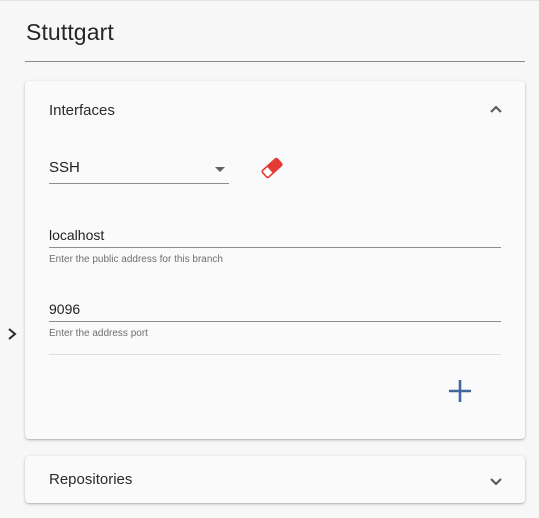  I want to click on repositories-panel: Repositories, so click(275, 479).